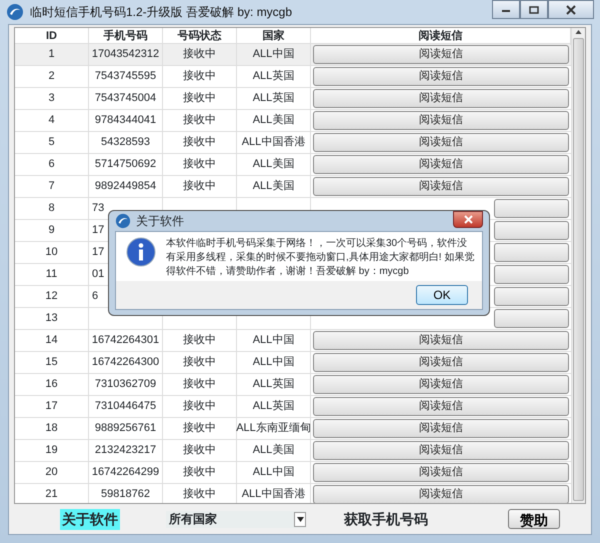 The height and width of the screenshot is (543, 600). I want to click on minimize-button, so click(506, 9).